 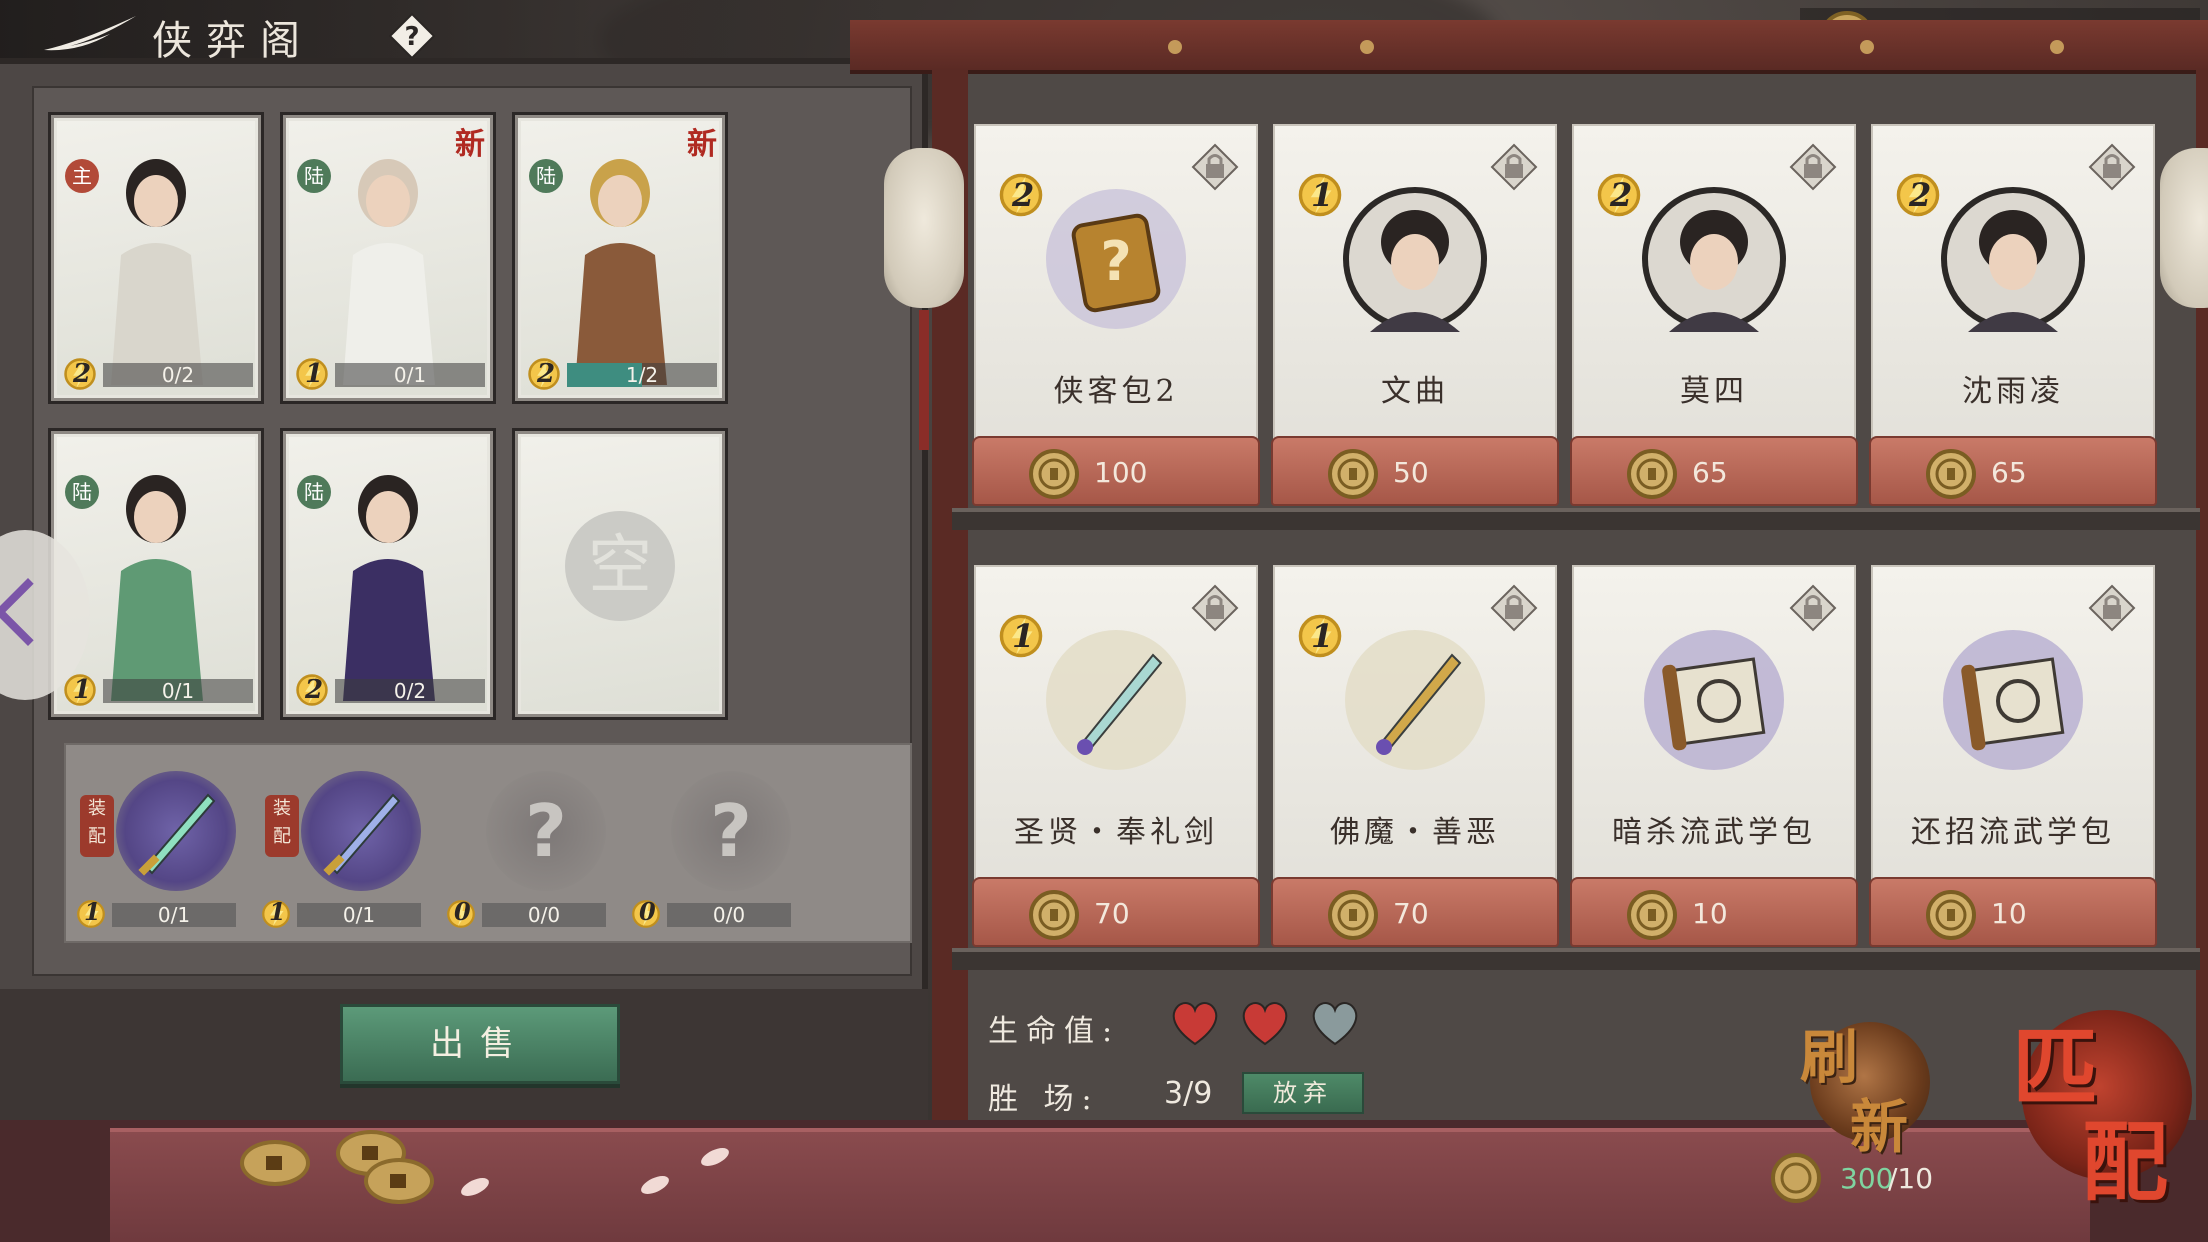 What do you see at coordinates (1714, 760) in the screenshot?
I see `shop-card: 暗杀流武学包 10` at bounding box center [1714, 760].